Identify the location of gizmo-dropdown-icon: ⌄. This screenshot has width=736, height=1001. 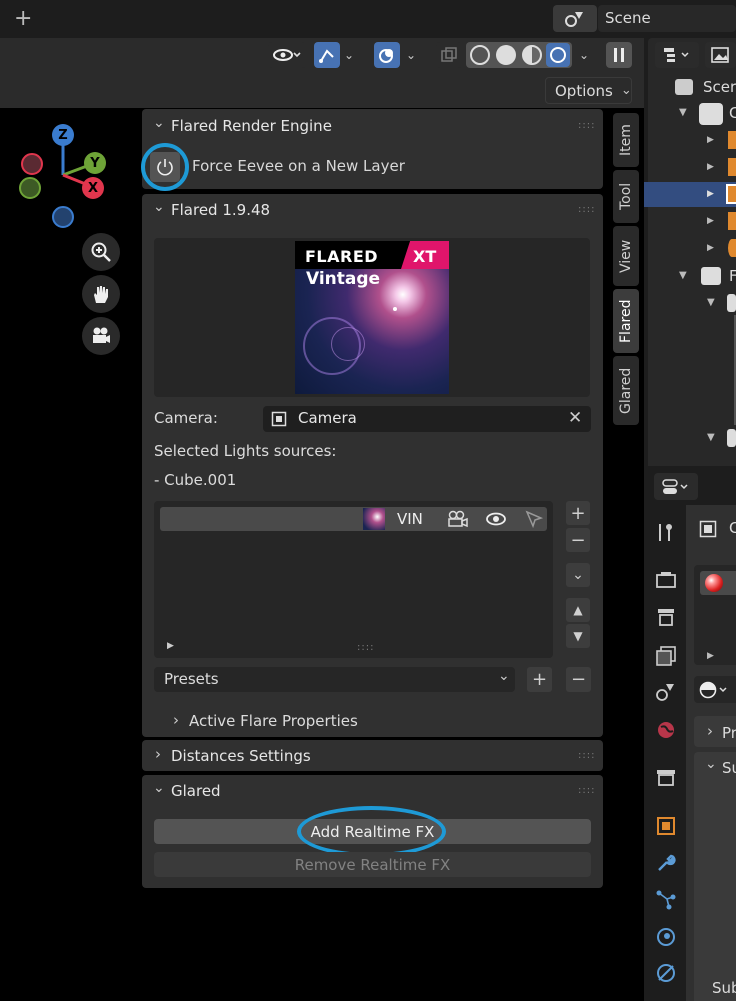
(349, 55).